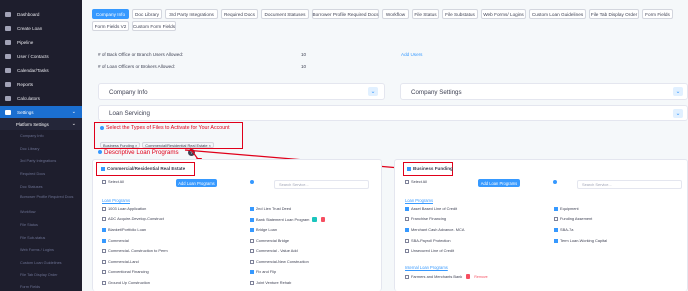  What do you see at coordinates (126, 282) in the screenshot?
I see `list-item: Ground Up Construction` at bounding box center [126, 282].